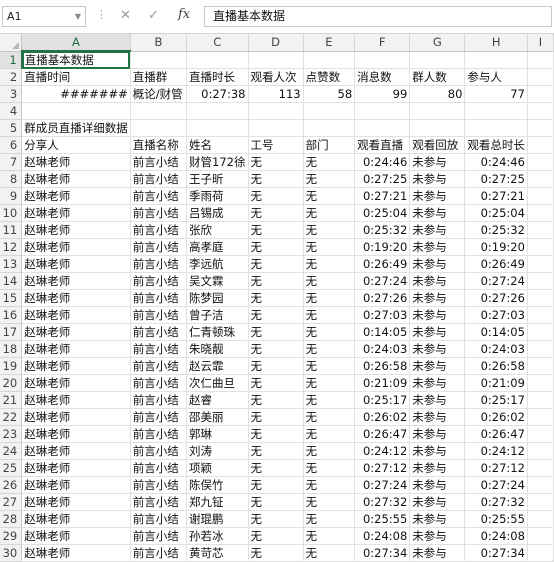  Describe the element at coordinates (329, 536) in the screenshot. I see `cell-e29: 无` at that location.